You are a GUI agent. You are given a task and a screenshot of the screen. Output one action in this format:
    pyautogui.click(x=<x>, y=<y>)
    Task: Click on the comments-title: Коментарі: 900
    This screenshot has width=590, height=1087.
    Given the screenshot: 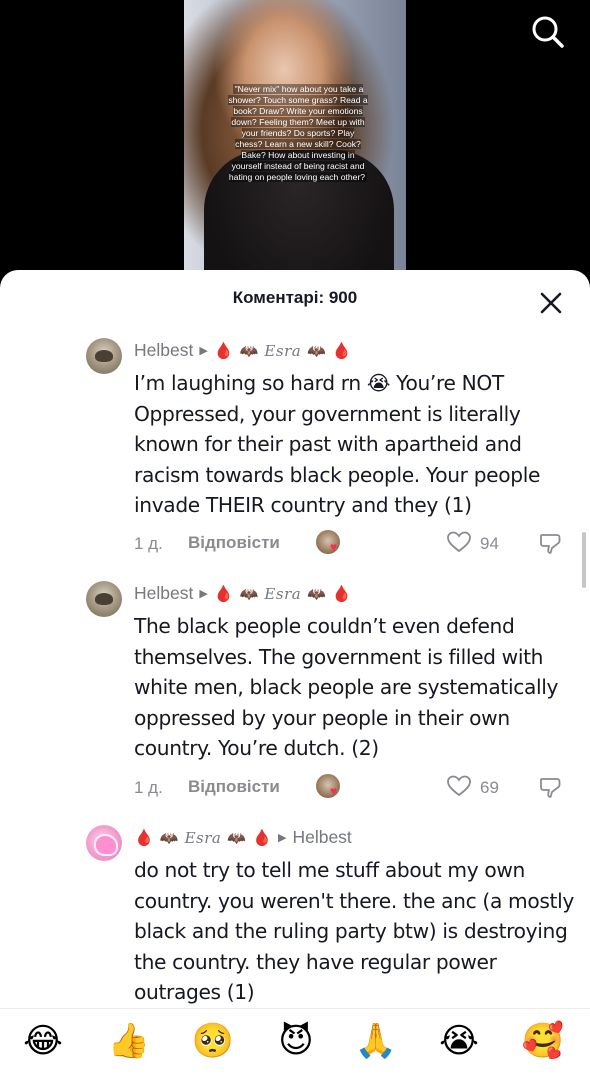 What is the action you would take?
    pyautogui.click(x=295, y=297)
    